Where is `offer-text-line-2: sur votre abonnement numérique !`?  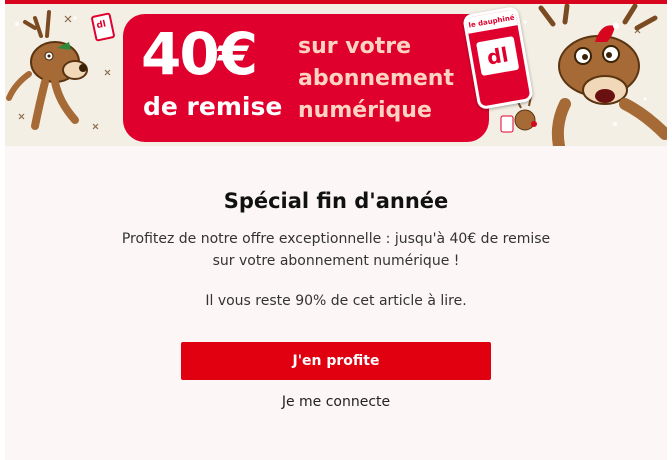 offer-text-line-2: sur votre abonnement numérique ! is located at coordinates (336, 261).